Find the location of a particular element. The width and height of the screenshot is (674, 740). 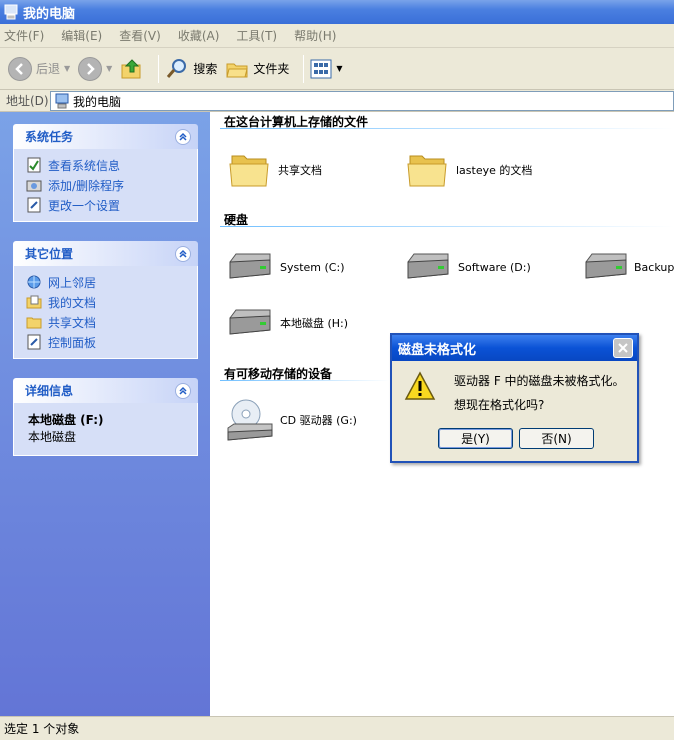

place-my-documents: 我的文档 is located at coordinates (111, 302).